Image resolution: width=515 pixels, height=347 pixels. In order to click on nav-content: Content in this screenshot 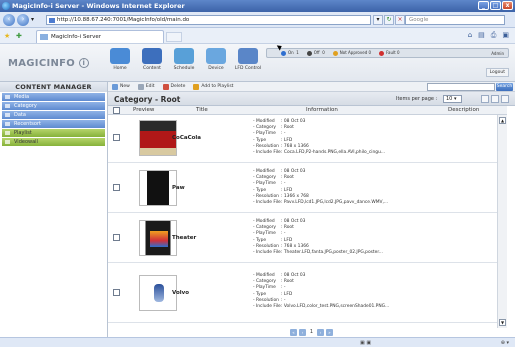, I will do `click(152, 59)`.